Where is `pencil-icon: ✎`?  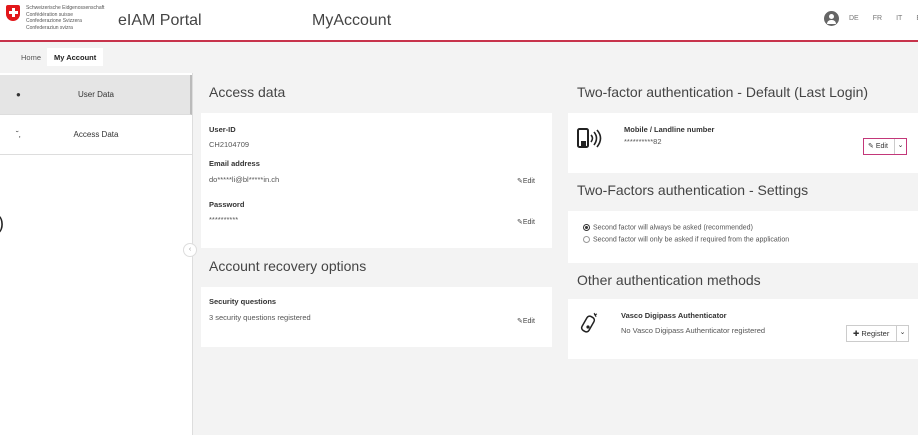 pencil-icon: ✎ is located at coordinates (871, 146).